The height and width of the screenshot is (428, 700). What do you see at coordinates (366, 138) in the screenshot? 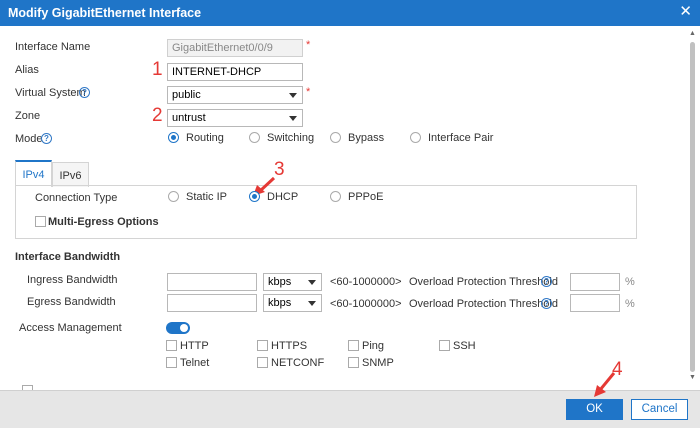
I see `mode-bypass-label: Bypass` at bounding box center [366, 138].